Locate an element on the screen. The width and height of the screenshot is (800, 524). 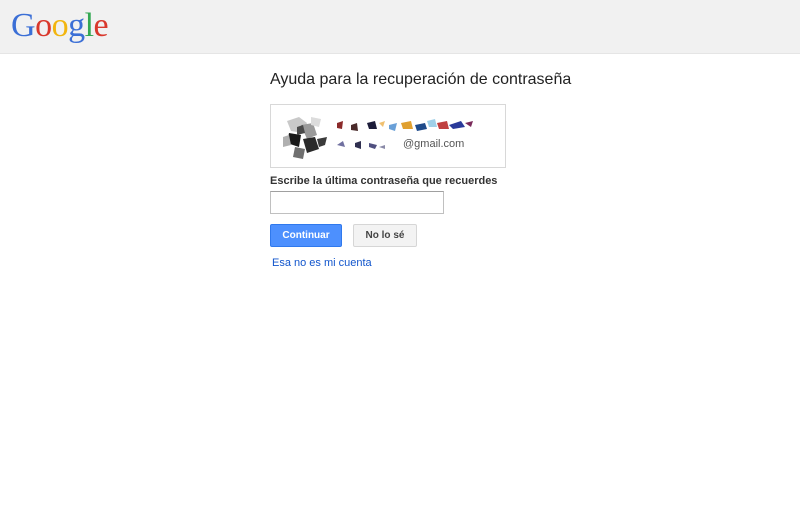
logo-letter: e is located at coordinates (101, 25).